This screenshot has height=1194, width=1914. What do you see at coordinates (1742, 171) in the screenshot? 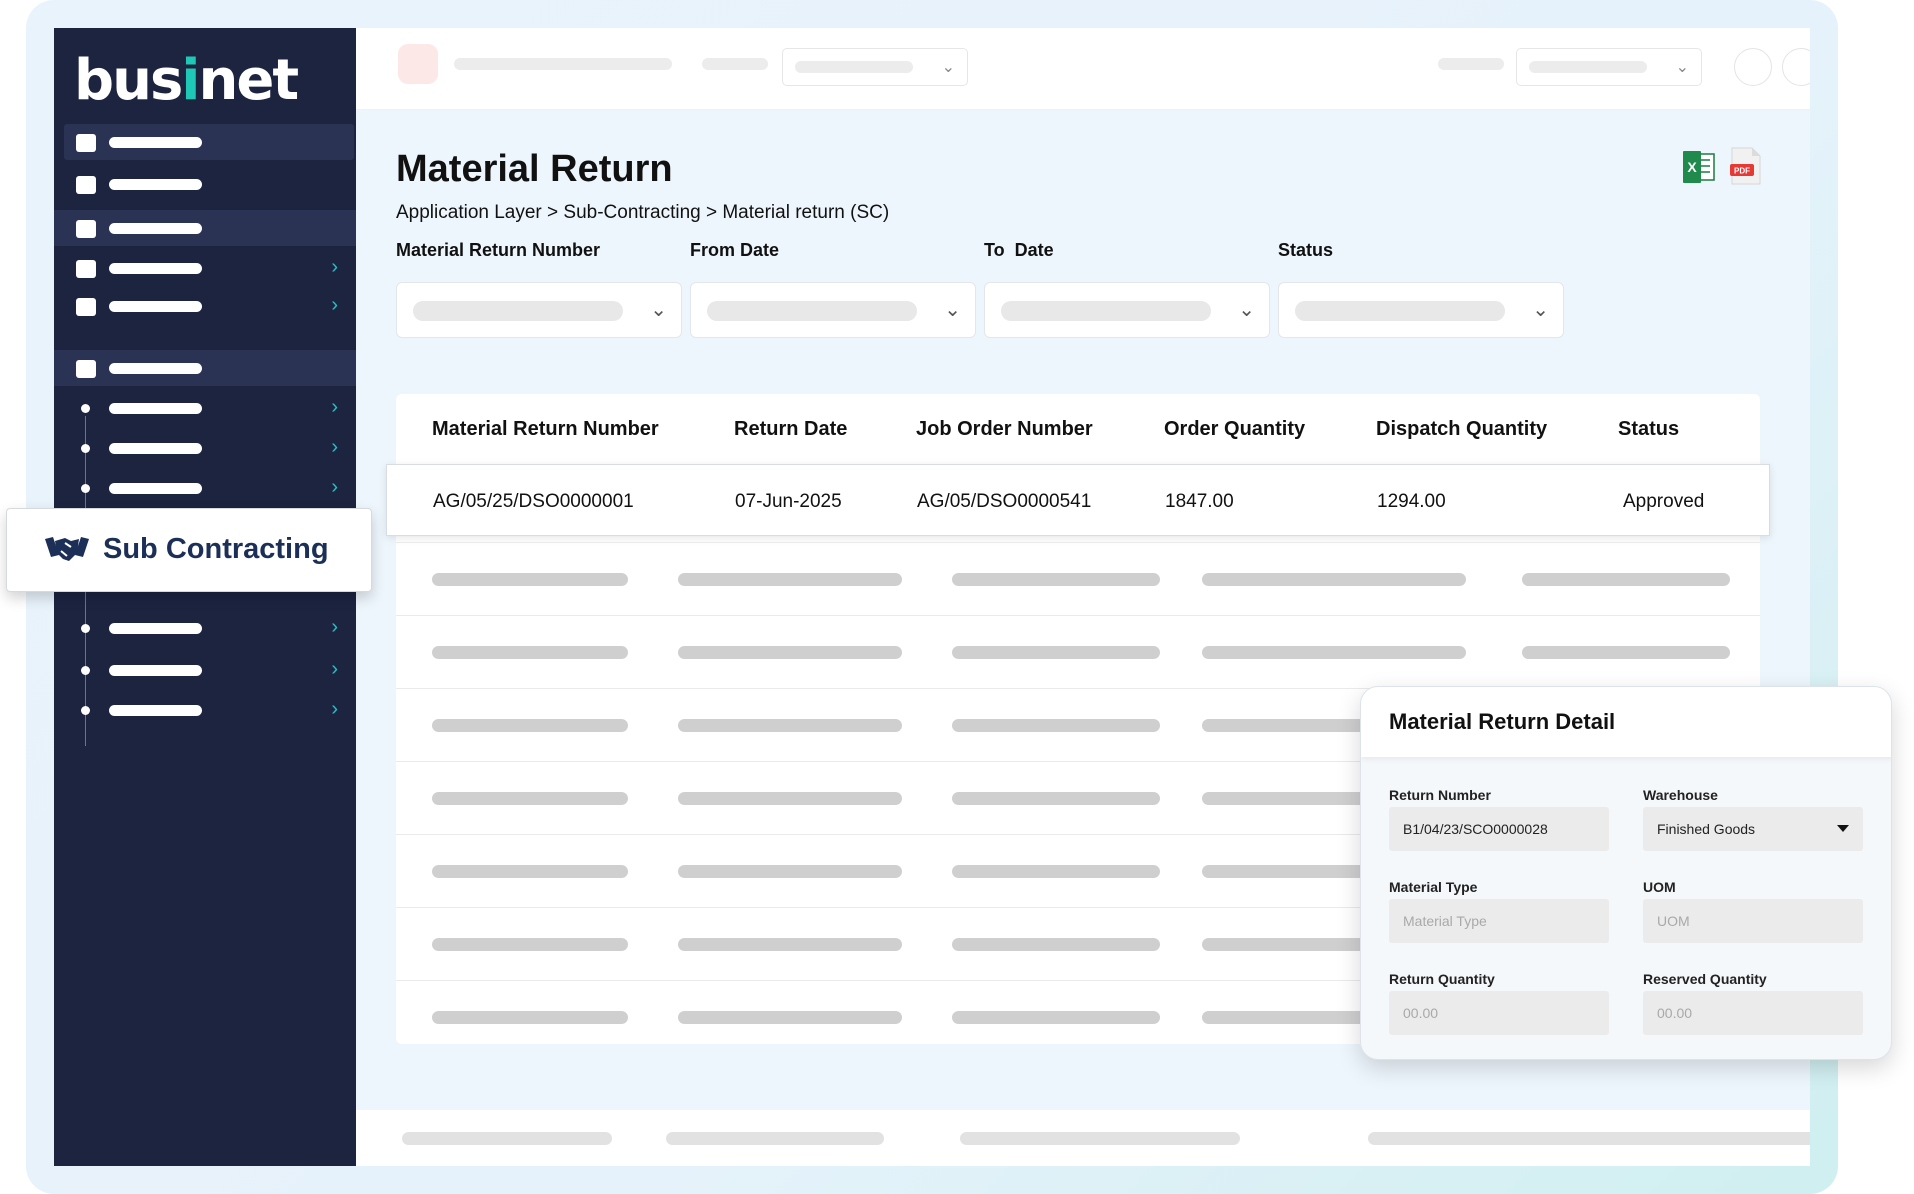
I see `svg-text: PDF` at bounding box center [1742, 171].